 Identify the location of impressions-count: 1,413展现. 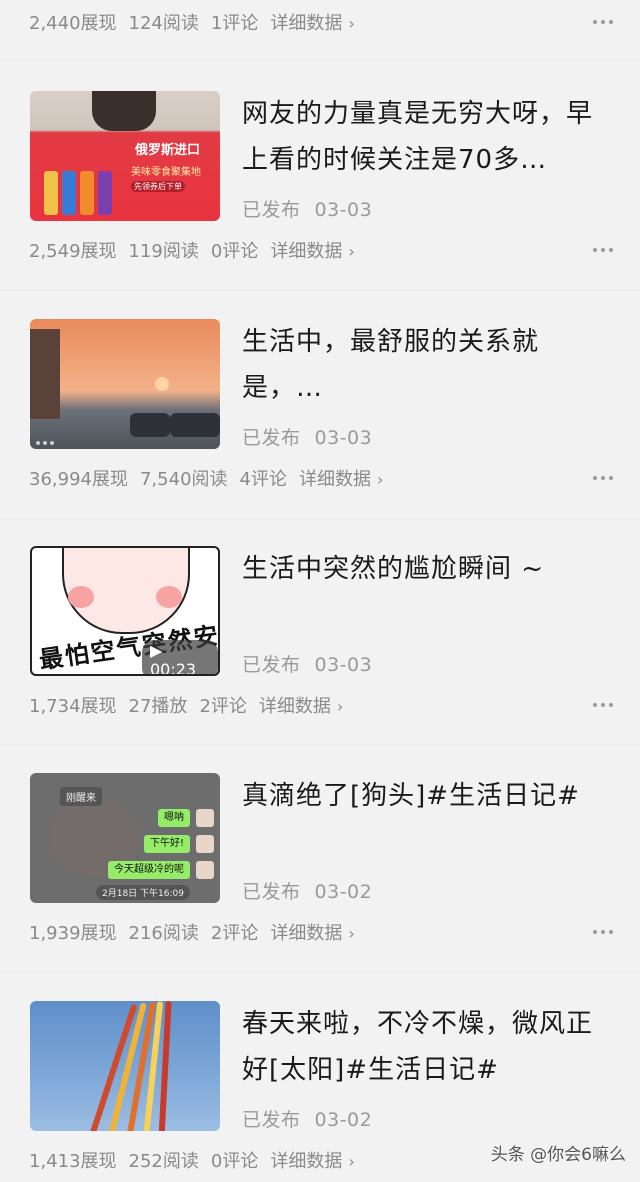
(73, 1161).